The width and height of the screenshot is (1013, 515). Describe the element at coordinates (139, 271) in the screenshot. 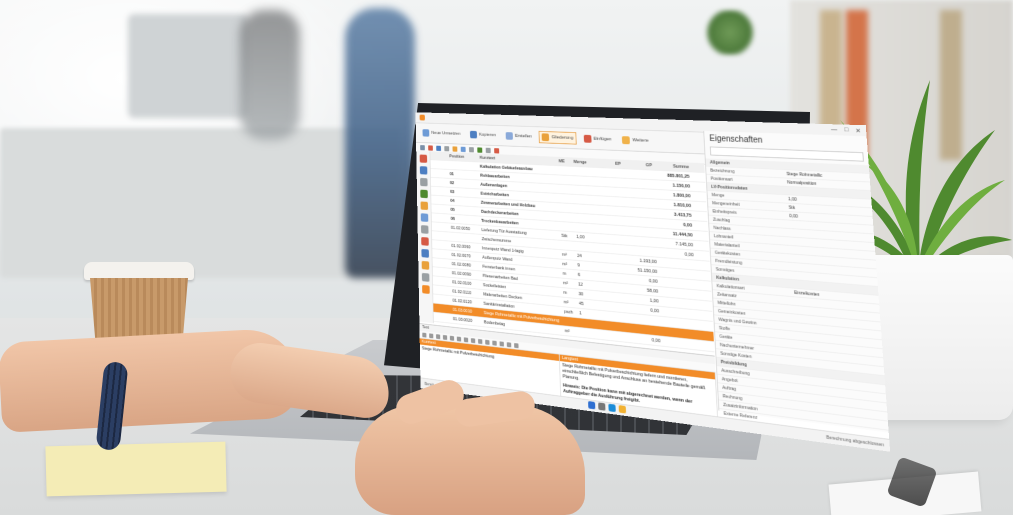

I see `cup-lid` at that location.